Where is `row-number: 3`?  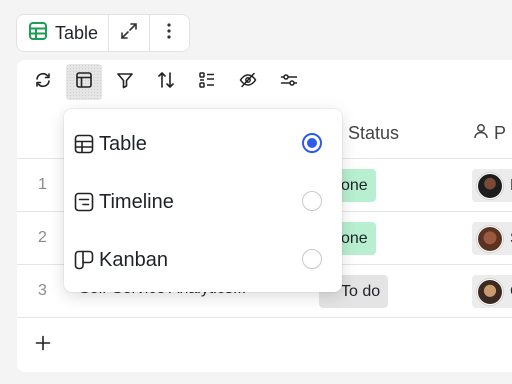 row-number: 3 is located at coordinates (42, 290).